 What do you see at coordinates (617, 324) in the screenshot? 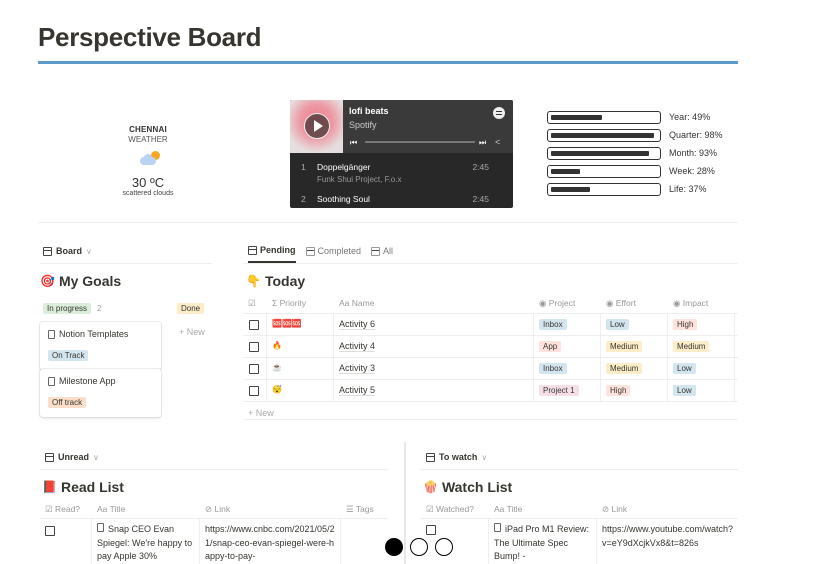
I see `effort-tag: Low` at bounding box center [617, 324].